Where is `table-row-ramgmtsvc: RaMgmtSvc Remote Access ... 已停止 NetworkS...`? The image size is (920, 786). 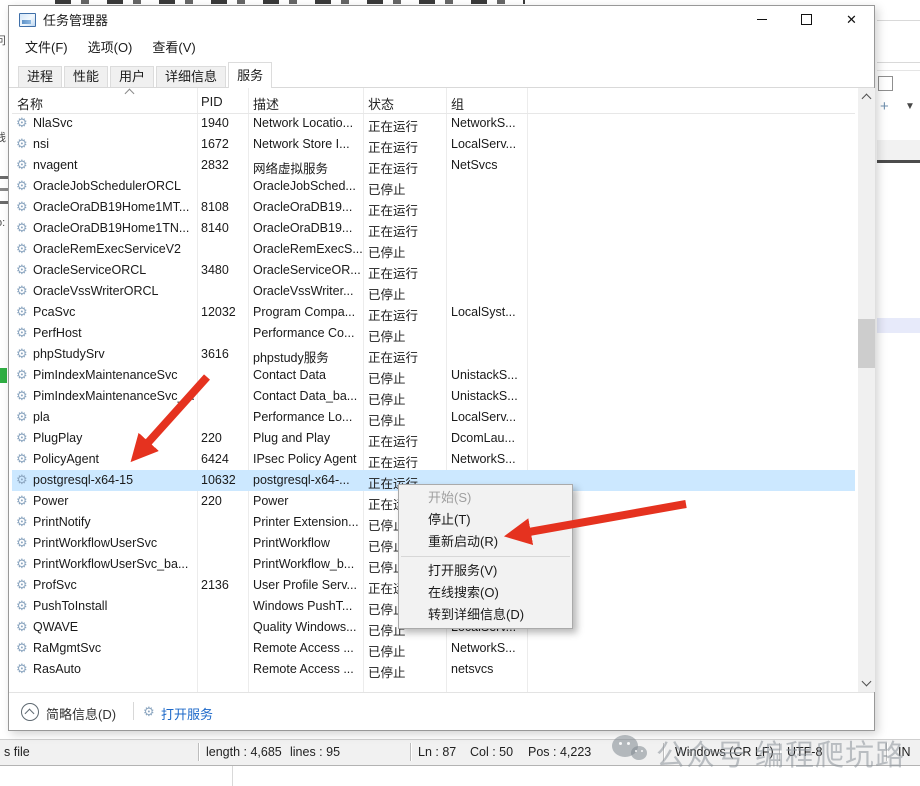
table-row-ramgmtsvc: RaMgmtSvc Remote Access ... 已停止 NetworkS... is located at coordinates (433, 648).